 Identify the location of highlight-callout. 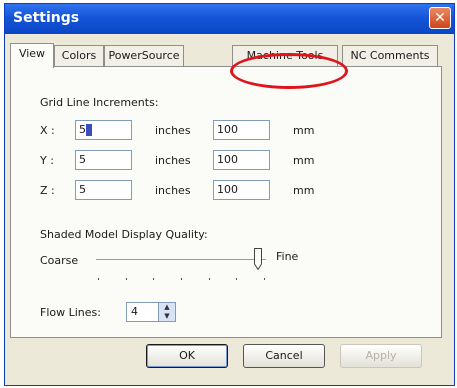
(289, 71).